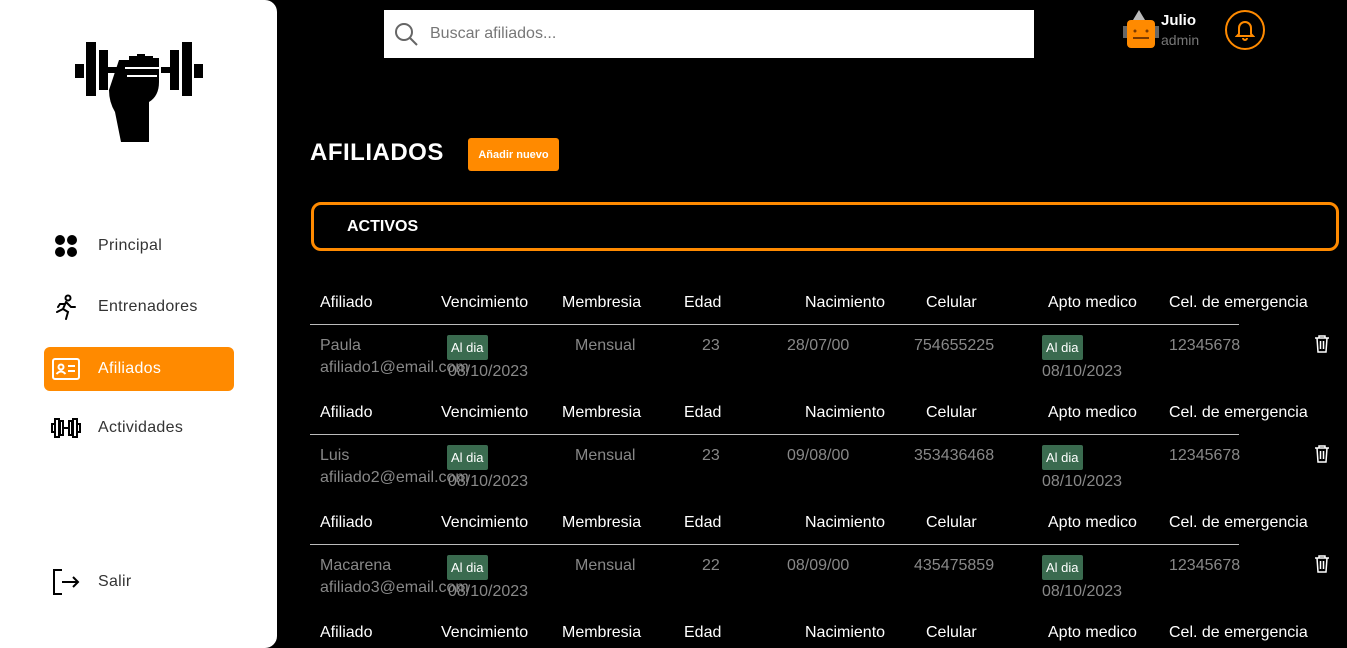 This screenshot has width=1347, height=648. Describe the element at coordinates (115, 581) in the screenshot. I see `logout-label: Salir` at that location.